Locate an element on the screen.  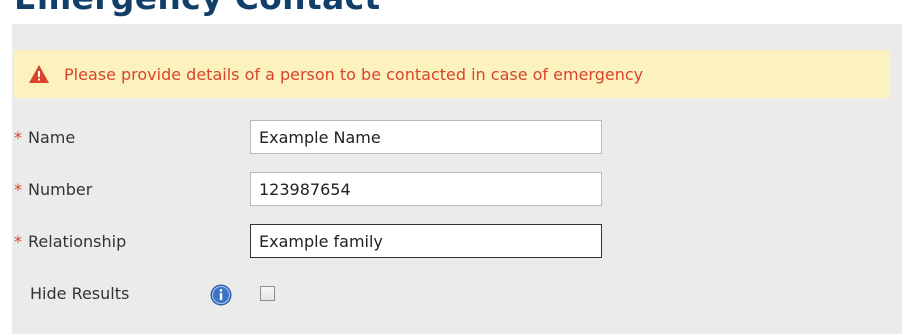
info-icon is located at coordinates (221, 295).